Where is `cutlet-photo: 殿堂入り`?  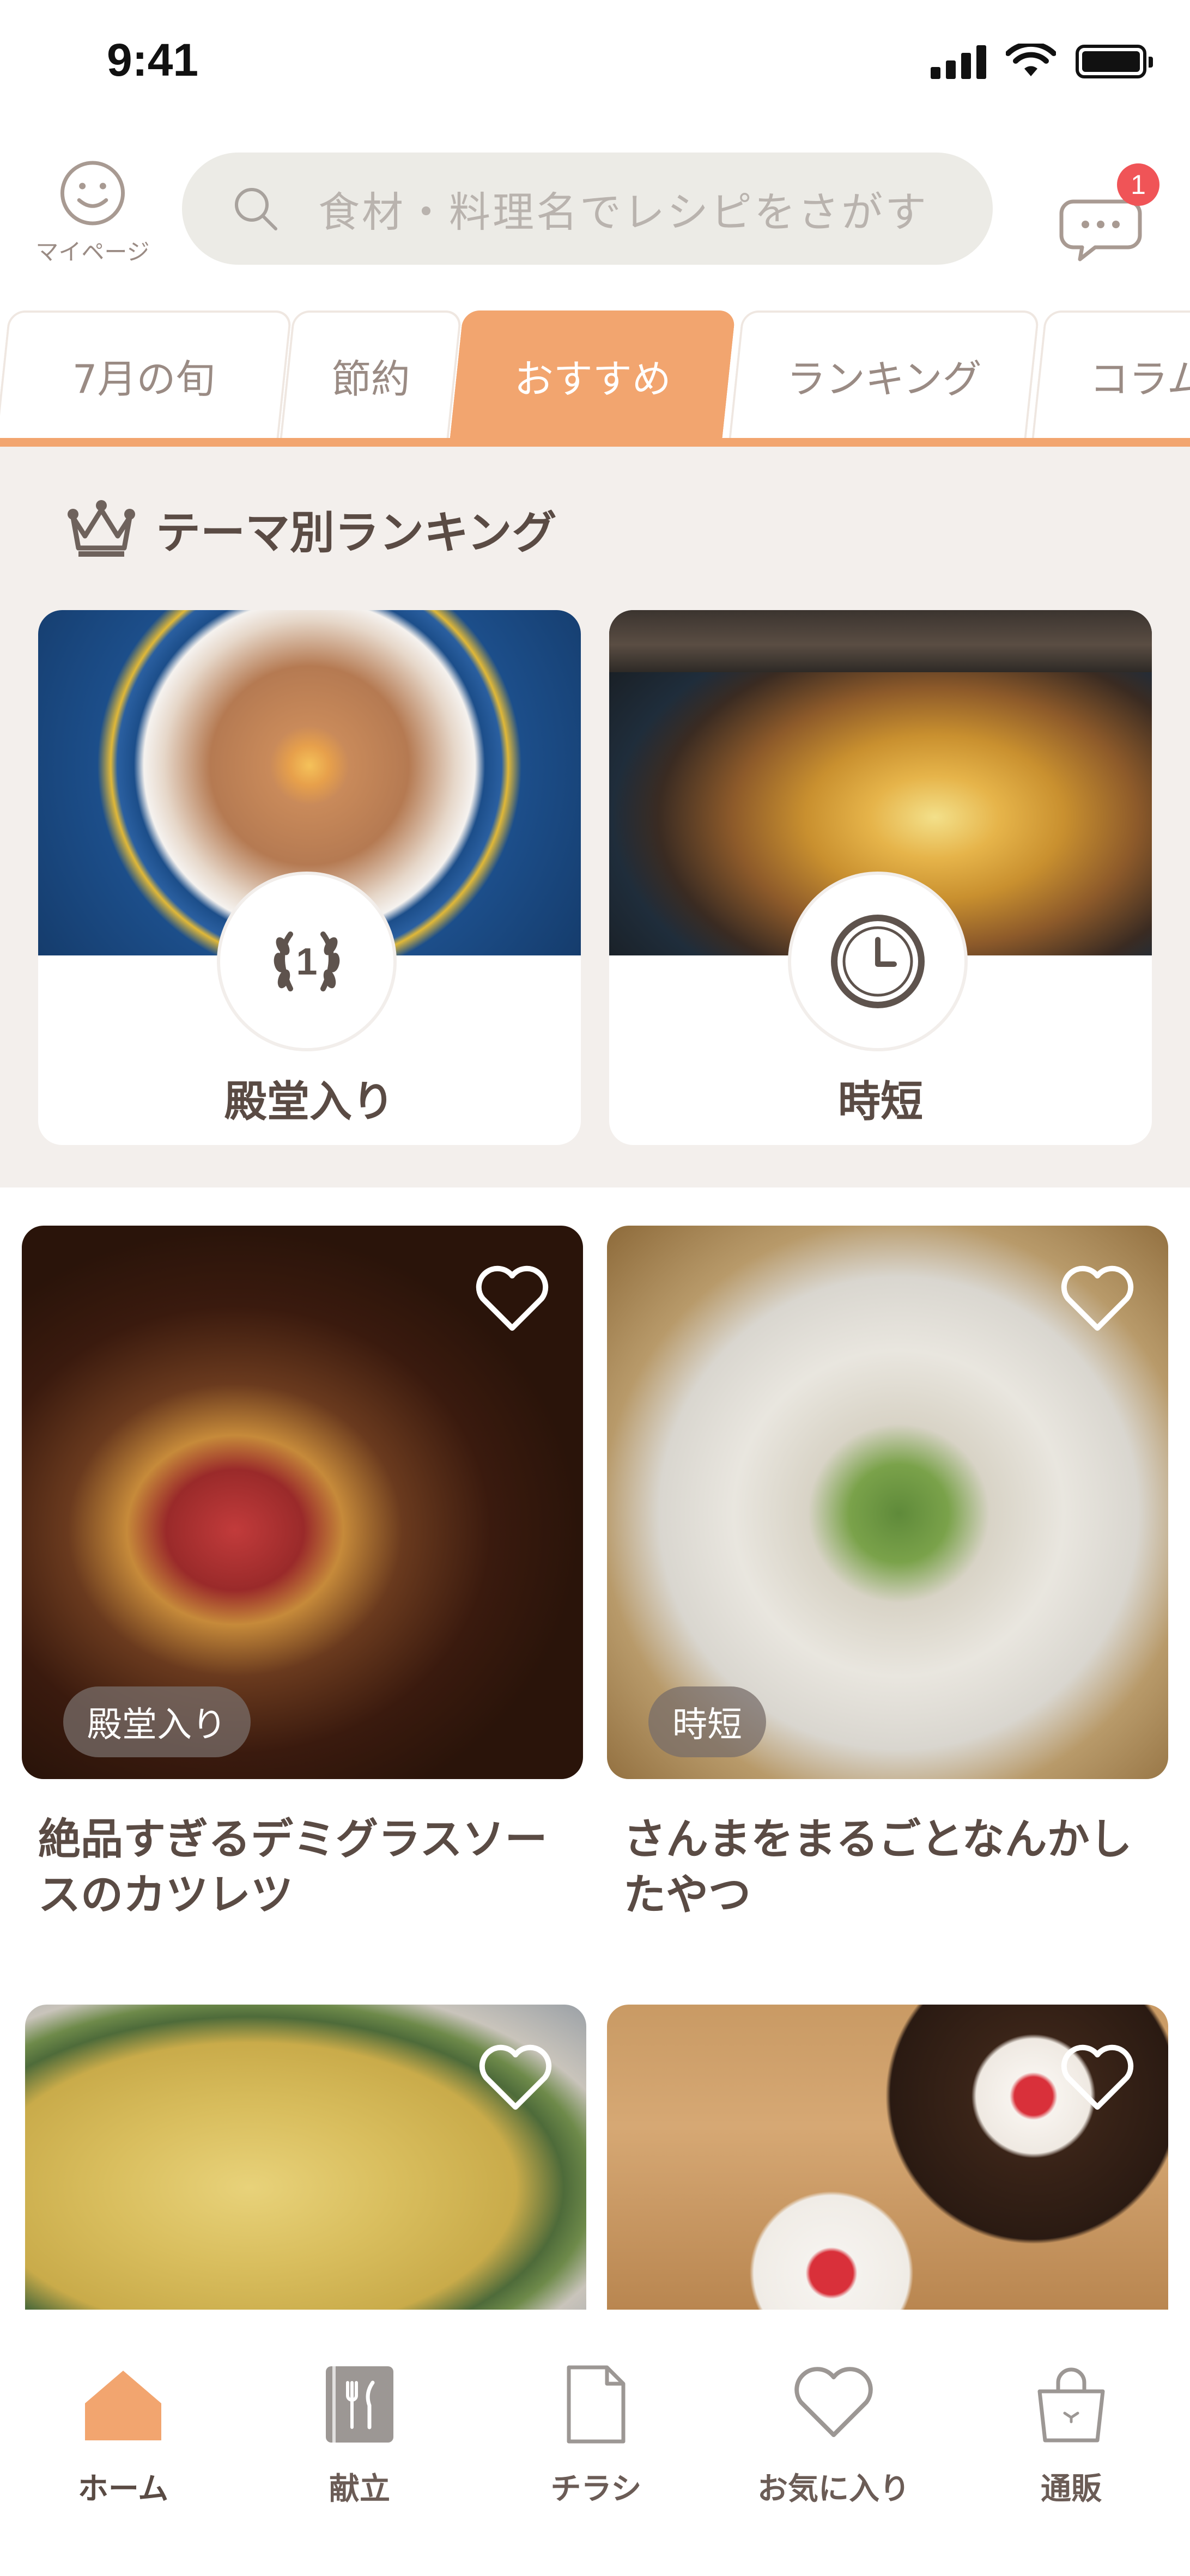 cutlet-photo: 殿堂入り is located at coordinates (302, 1502).